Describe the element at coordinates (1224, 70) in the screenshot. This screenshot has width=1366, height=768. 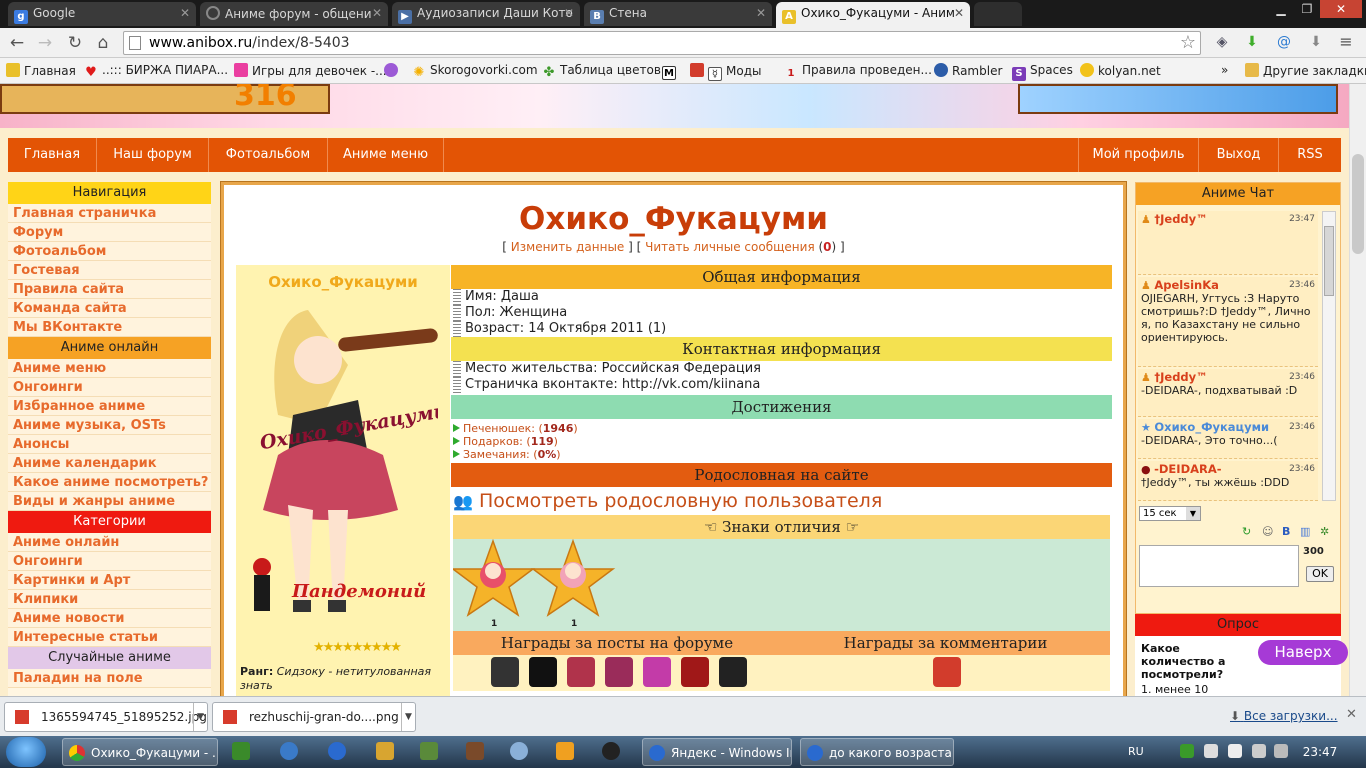
I see `more-bookmarks-icon: »` at that location.